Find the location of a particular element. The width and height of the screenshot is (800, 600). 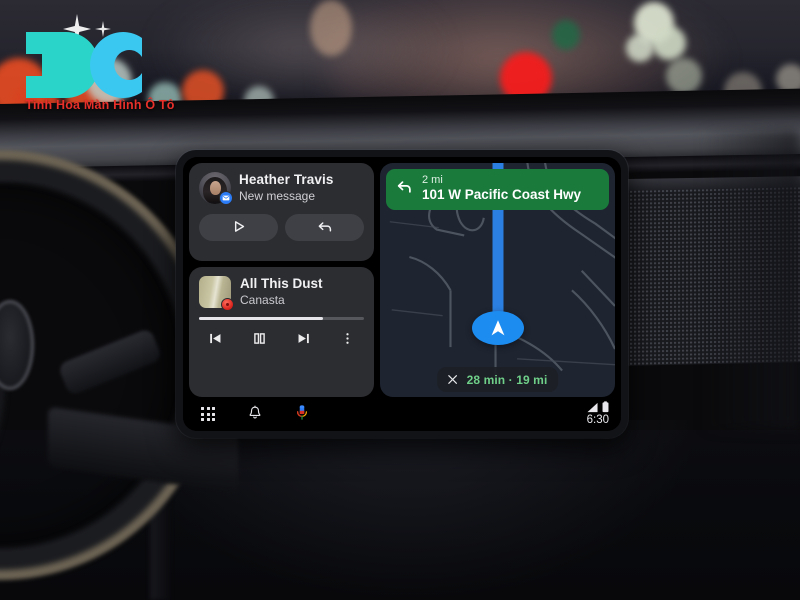

notifications-button is located at coordinates (255, 414).